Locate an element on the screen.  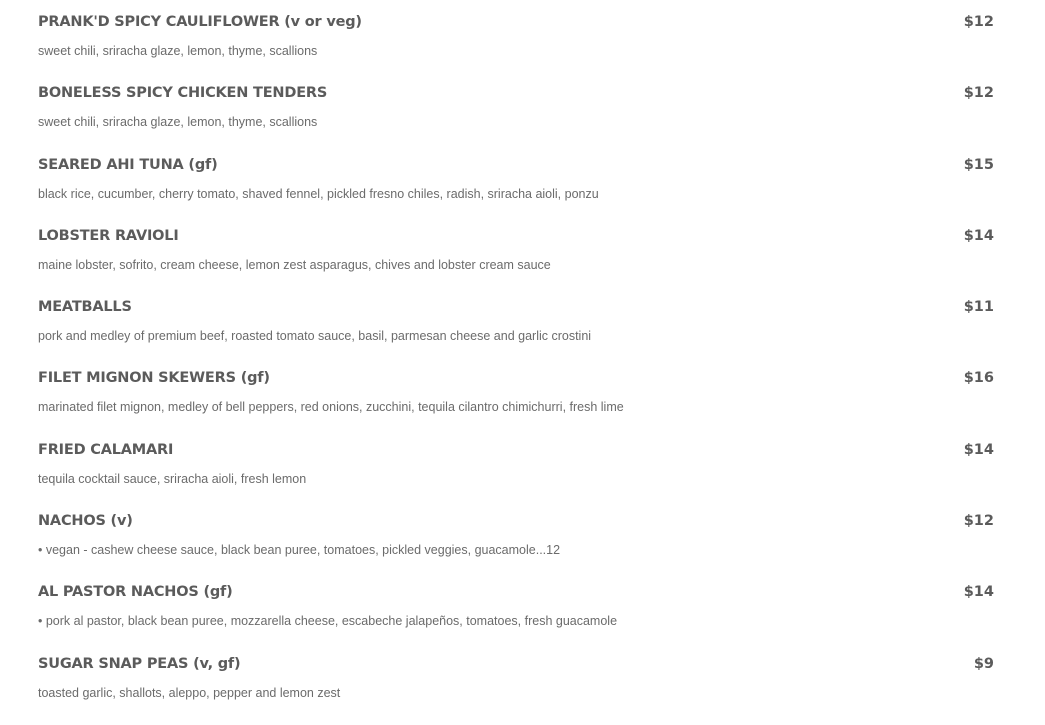
item-price: $9 is located at coordinates (983, 663).